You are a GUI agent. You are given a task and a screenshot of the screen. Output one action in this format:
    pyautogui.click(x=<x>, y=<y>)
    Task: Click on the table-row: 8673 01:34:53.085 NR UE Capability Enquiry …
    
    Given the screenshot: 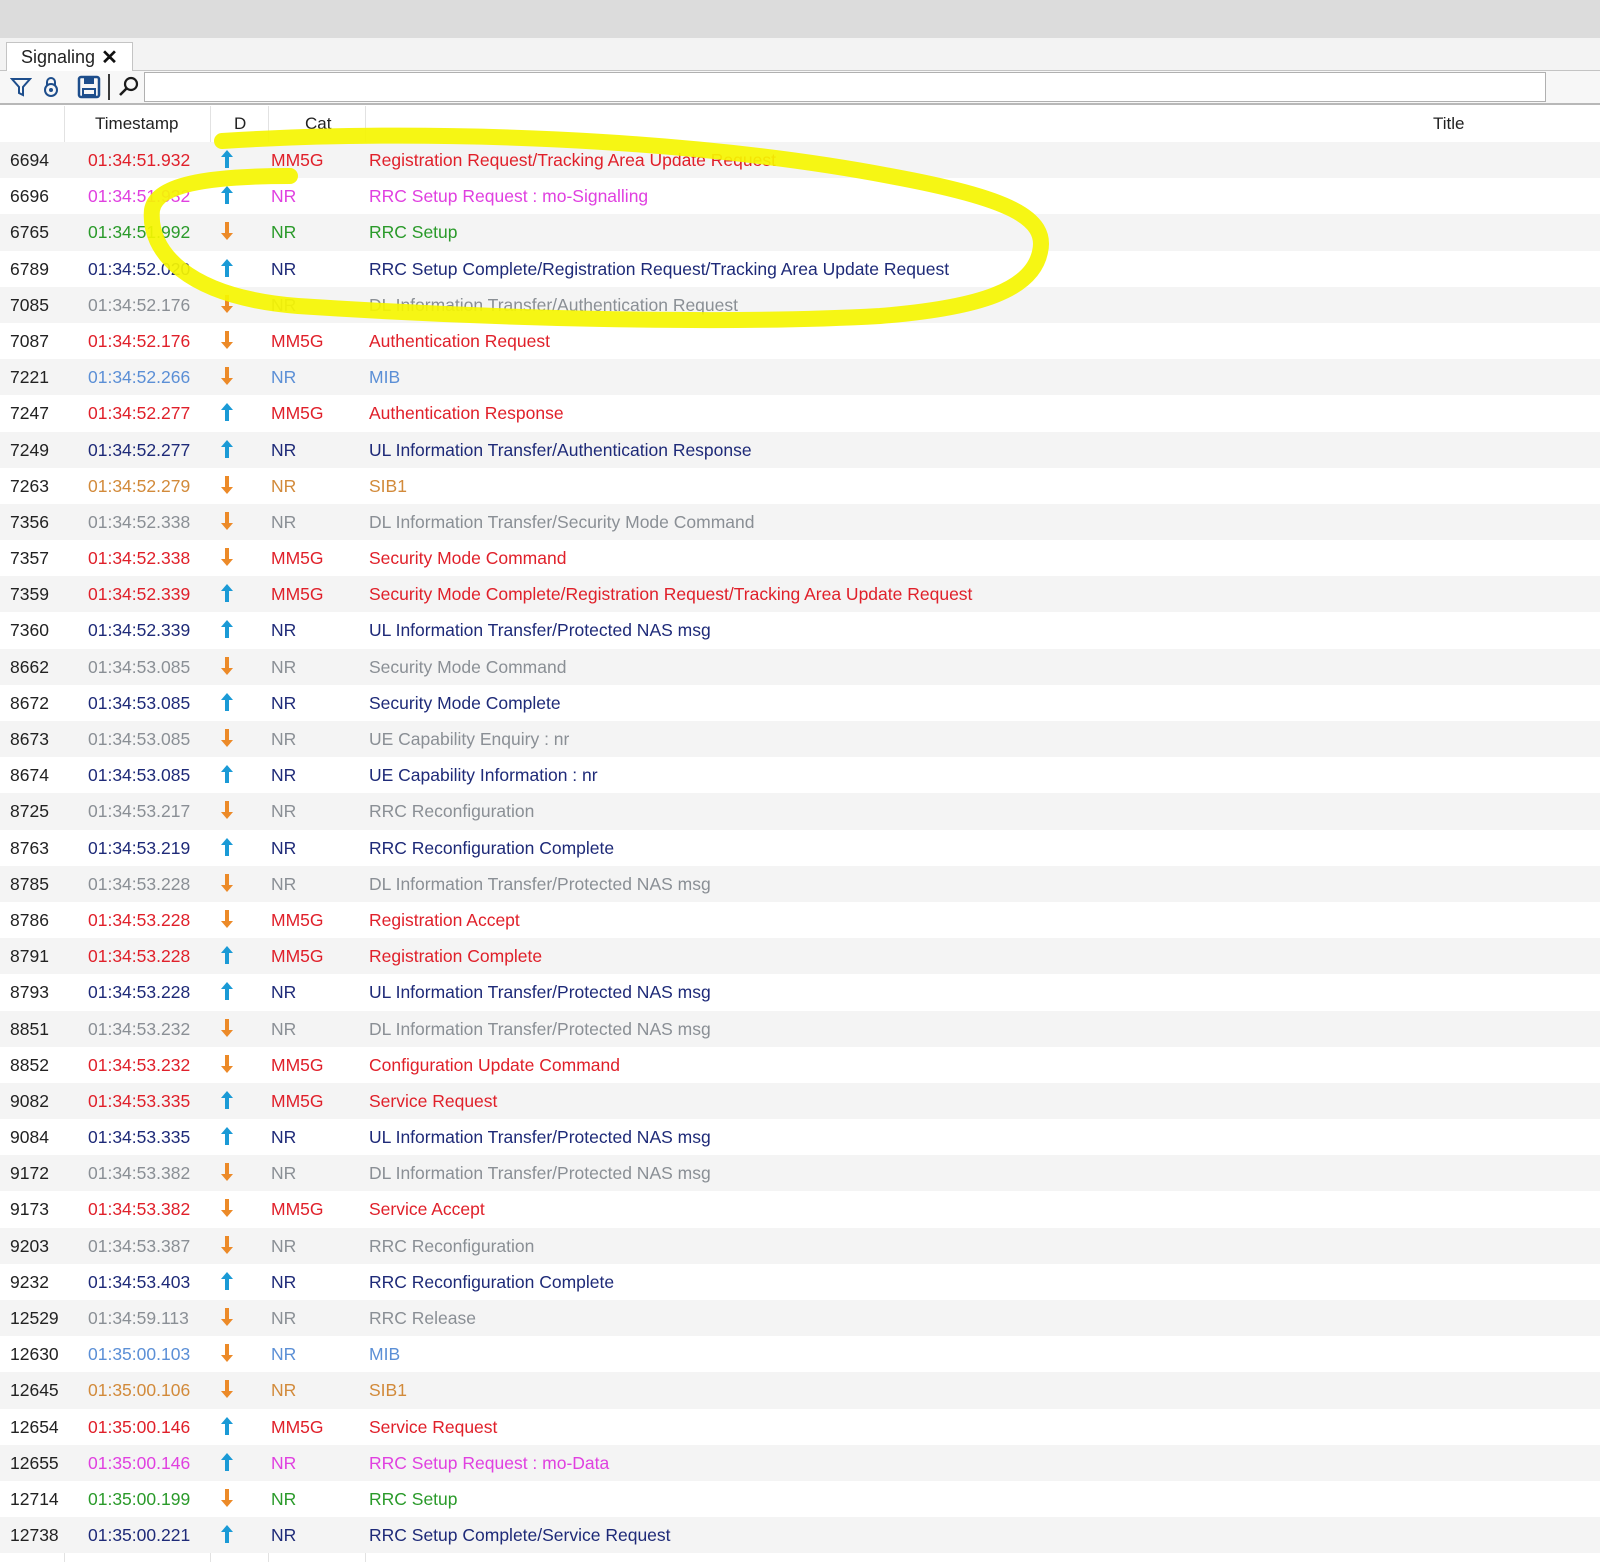 What is the action you would take?
    pyautogui.click(x=800, y=739)
    